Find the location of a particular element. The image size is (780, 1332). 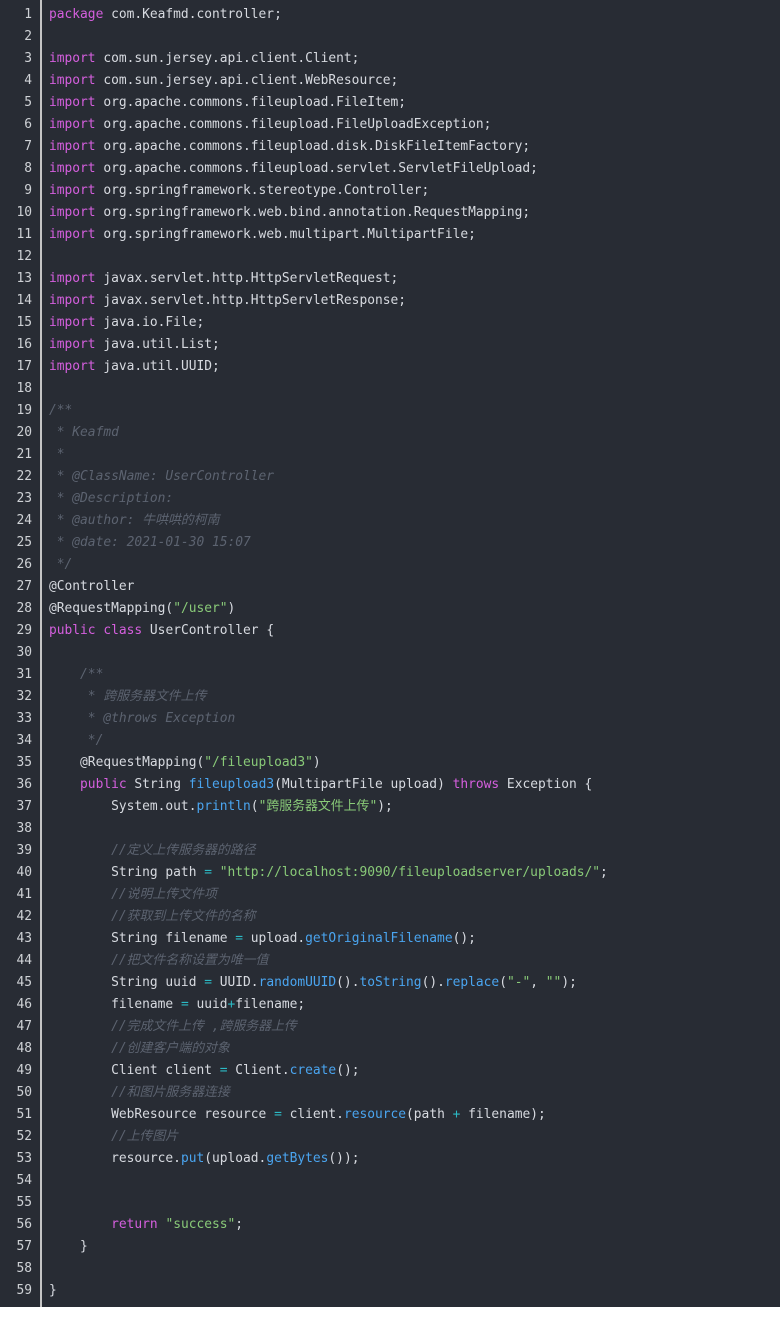

code-line: 47 //完成文件上传 ,跨服务器上传 is located at coordinates (390, 1027).